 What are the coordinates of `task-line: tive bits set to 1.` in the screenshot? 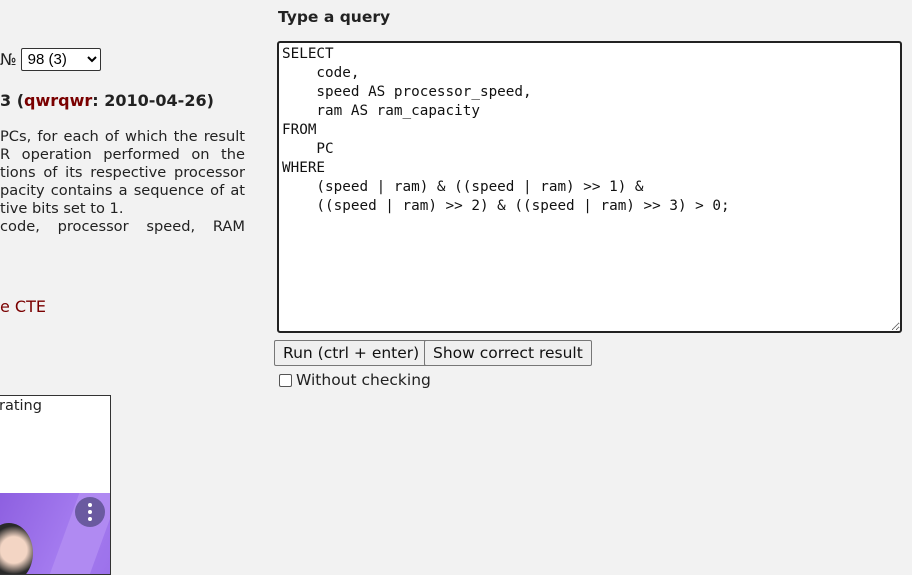 It's located at (62, 208).